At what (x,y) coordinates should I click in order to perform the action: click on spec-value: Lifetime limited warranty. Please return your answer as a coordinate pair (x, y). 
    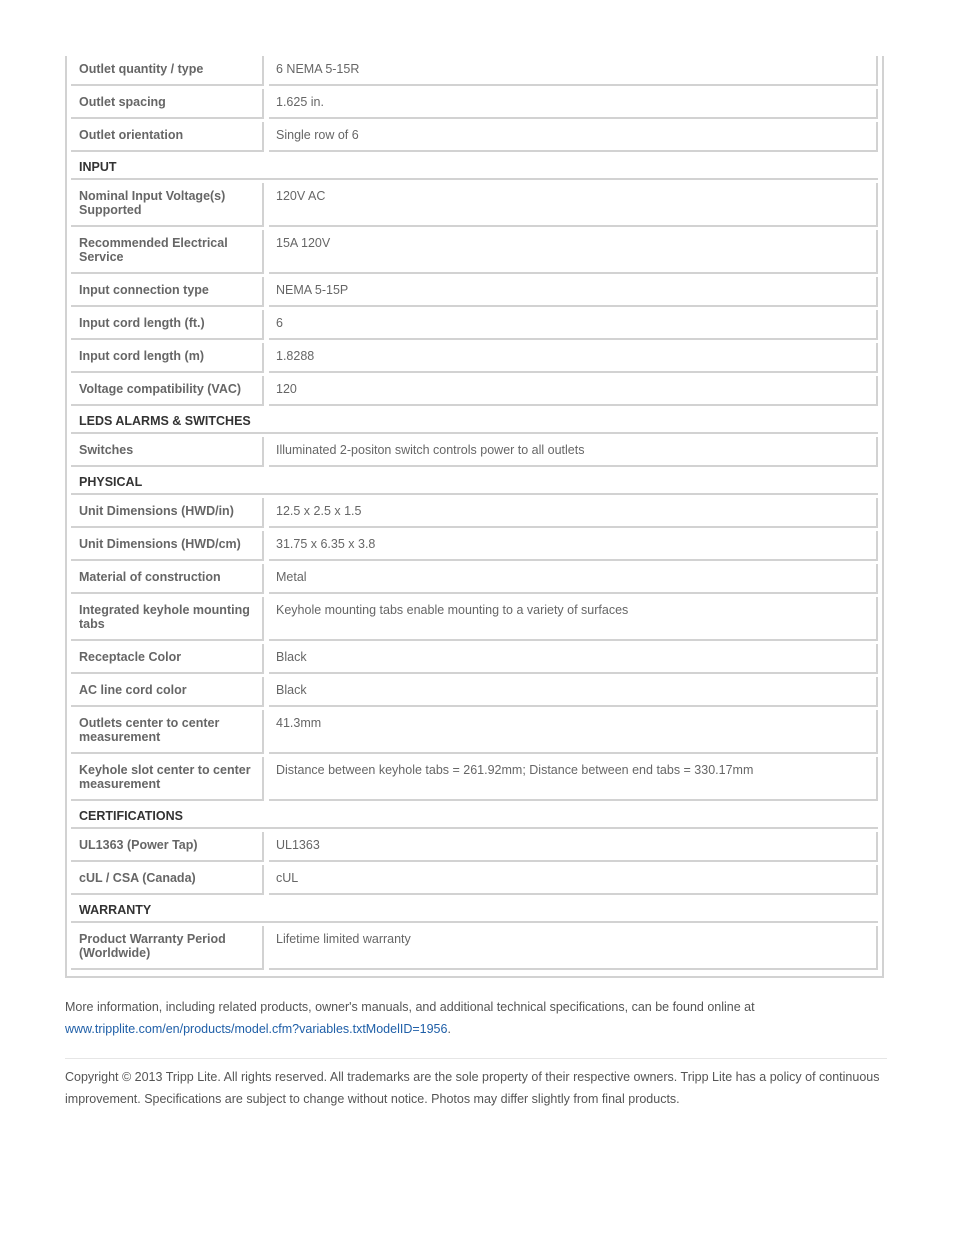
    Looking at the image, I should click on (573, 948).